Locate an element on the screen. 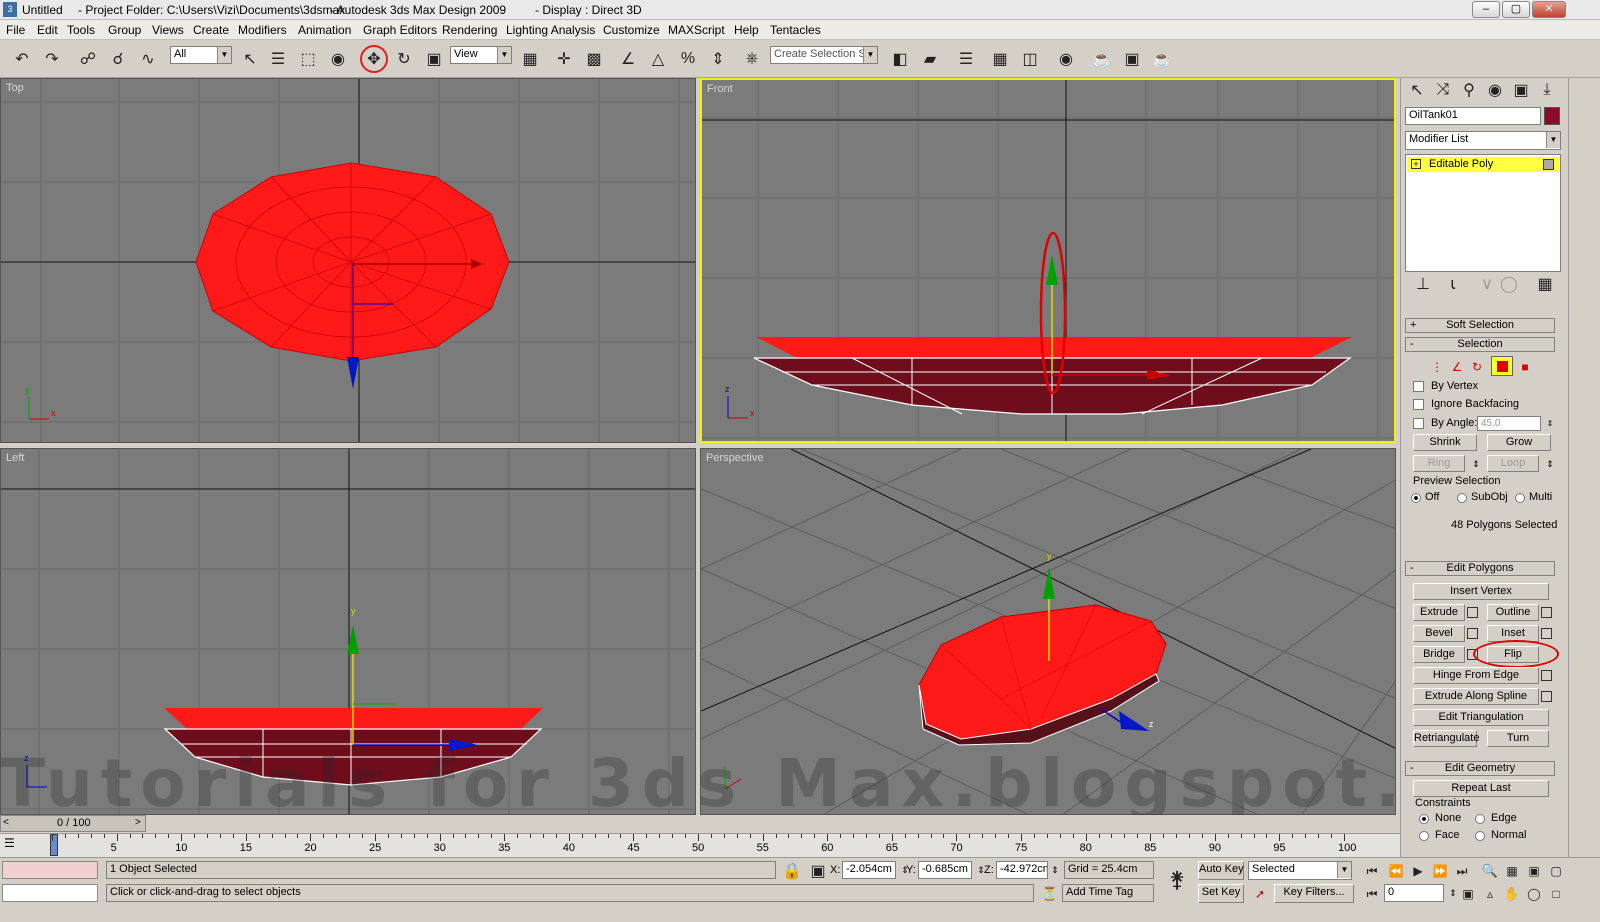 Image resolution: width=1600 pixels, height=922 pixels. inset-settings-icon is located at coordinates (1546, 633).